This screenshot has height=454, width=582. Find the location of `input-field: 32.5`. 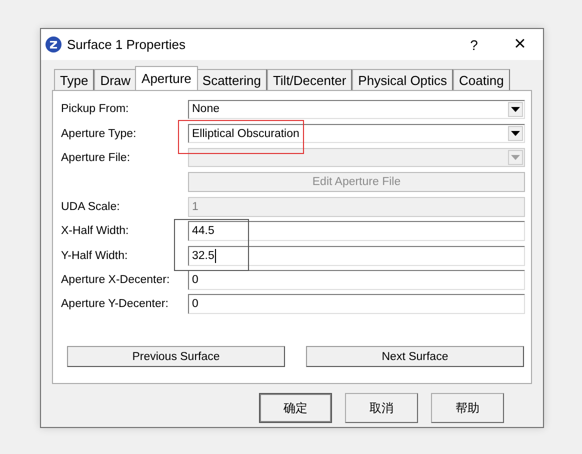

input-field: 32.5 is located at coordinates (356, 256).